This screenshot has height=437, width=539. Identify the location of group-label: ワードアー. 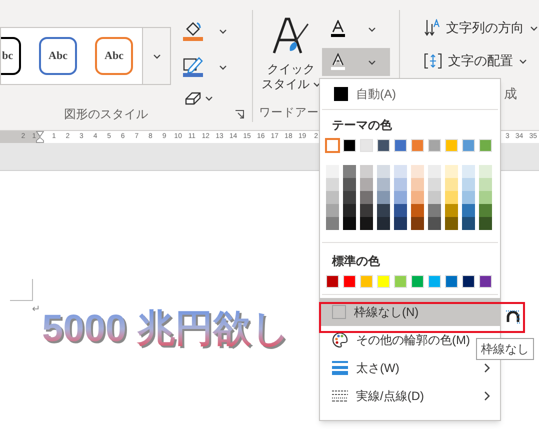
(289, 113).